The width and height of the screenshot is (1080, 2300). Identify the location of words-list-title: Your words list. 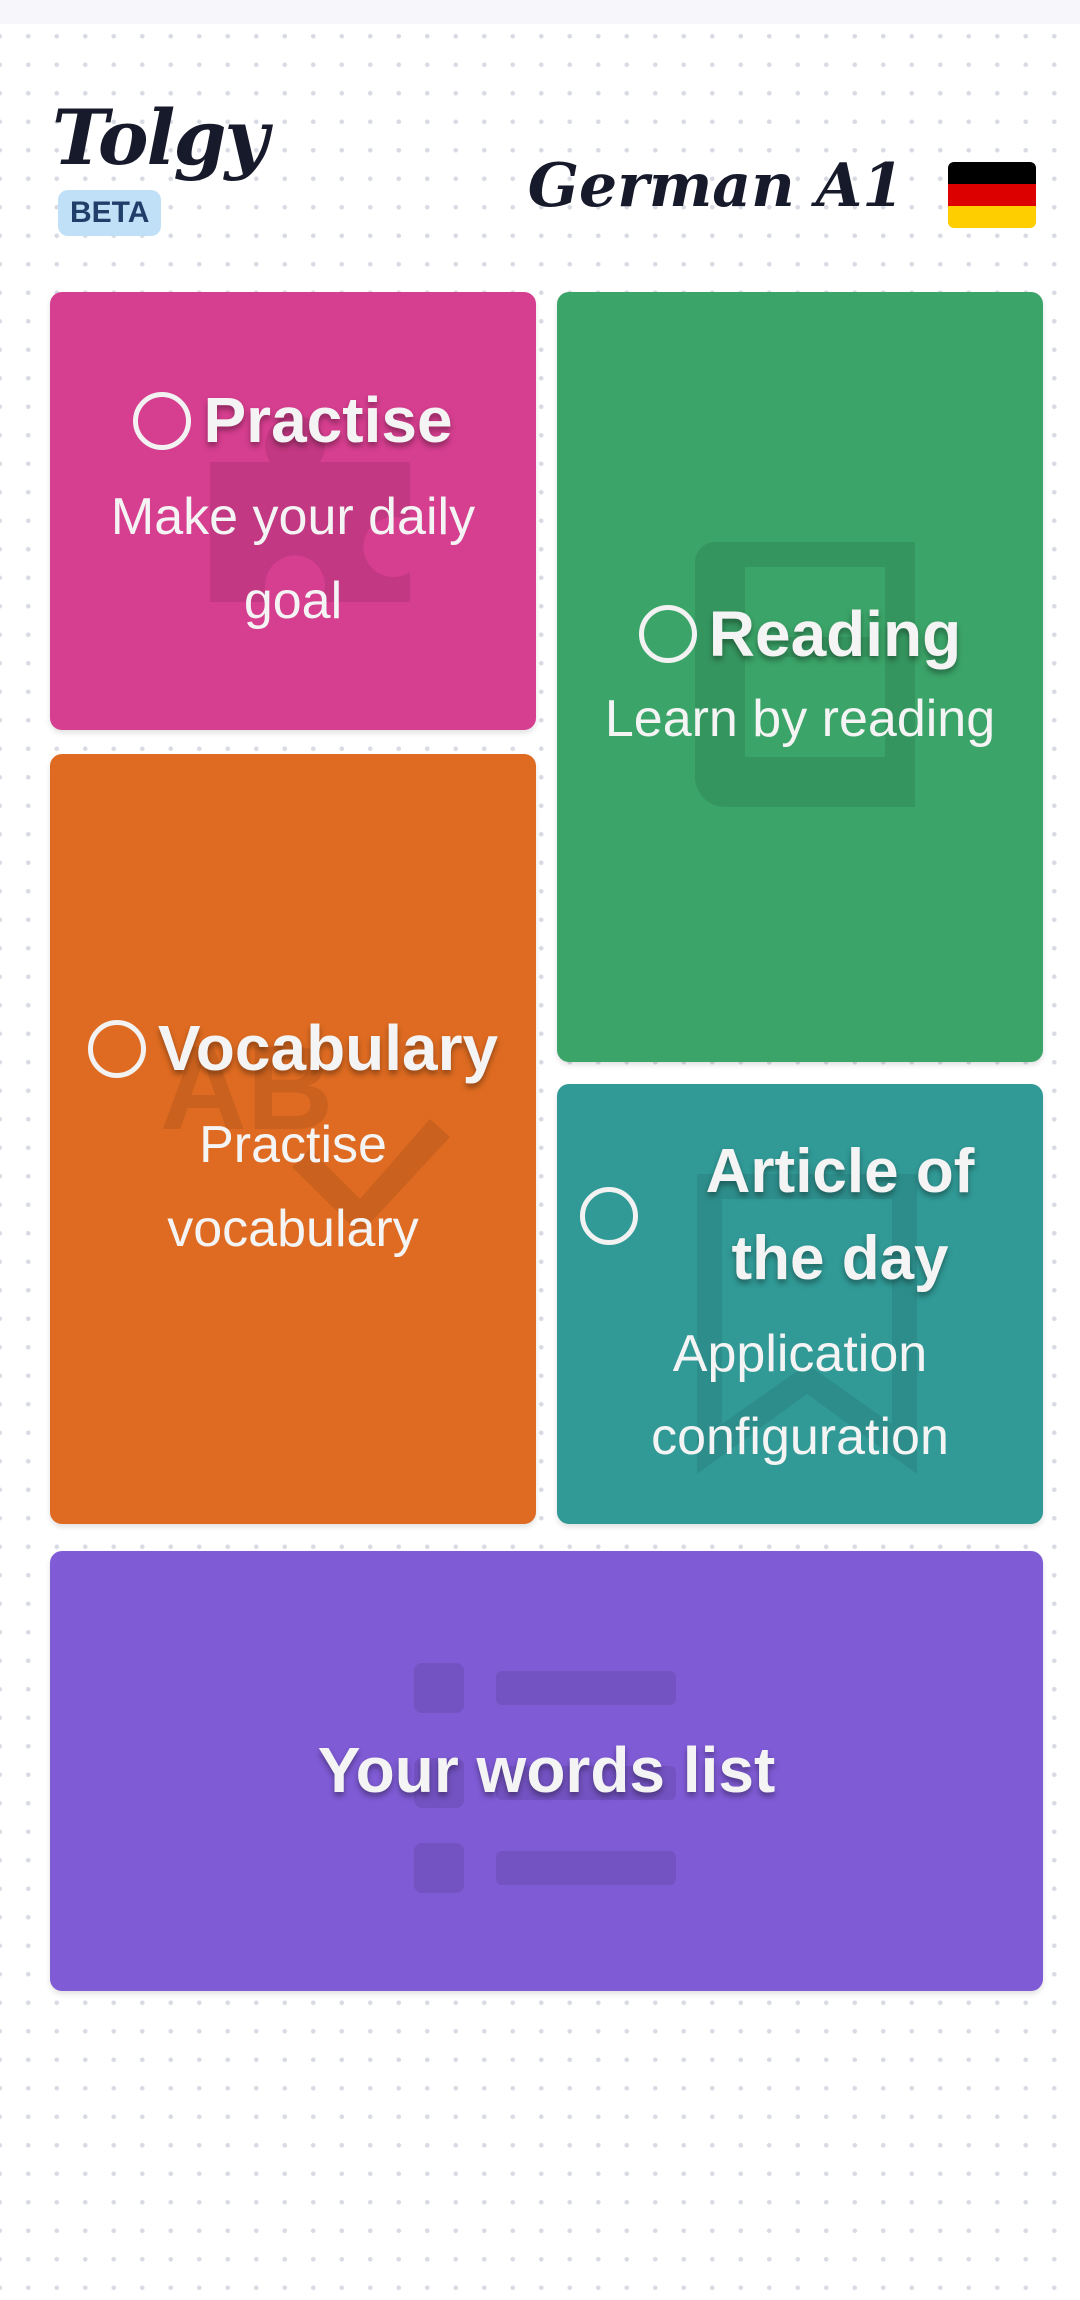
(546, 1770).